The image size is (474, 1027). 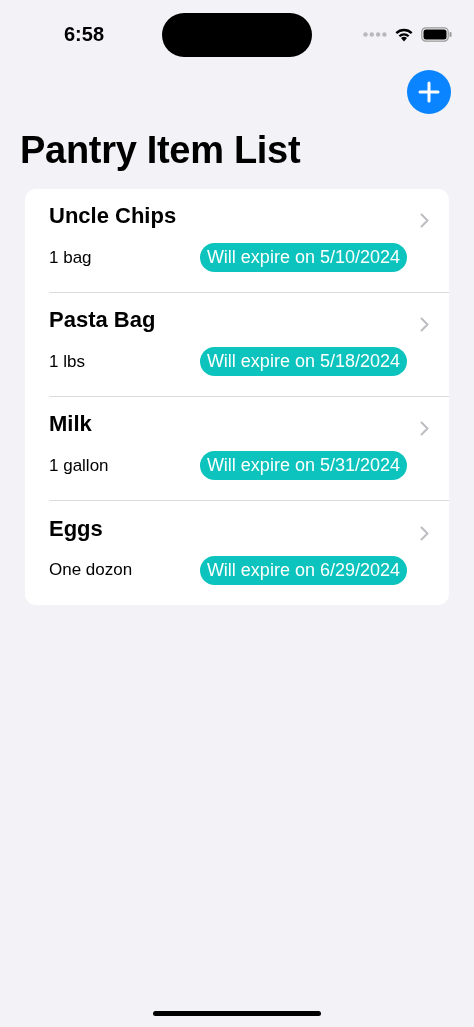 What do you see at coordinates (249, 241) in the screenshot?
I see `pantry-item-row: Uncle Chips 1 bag Will expire on 5/10/2024` at bounding box center [249, 241].